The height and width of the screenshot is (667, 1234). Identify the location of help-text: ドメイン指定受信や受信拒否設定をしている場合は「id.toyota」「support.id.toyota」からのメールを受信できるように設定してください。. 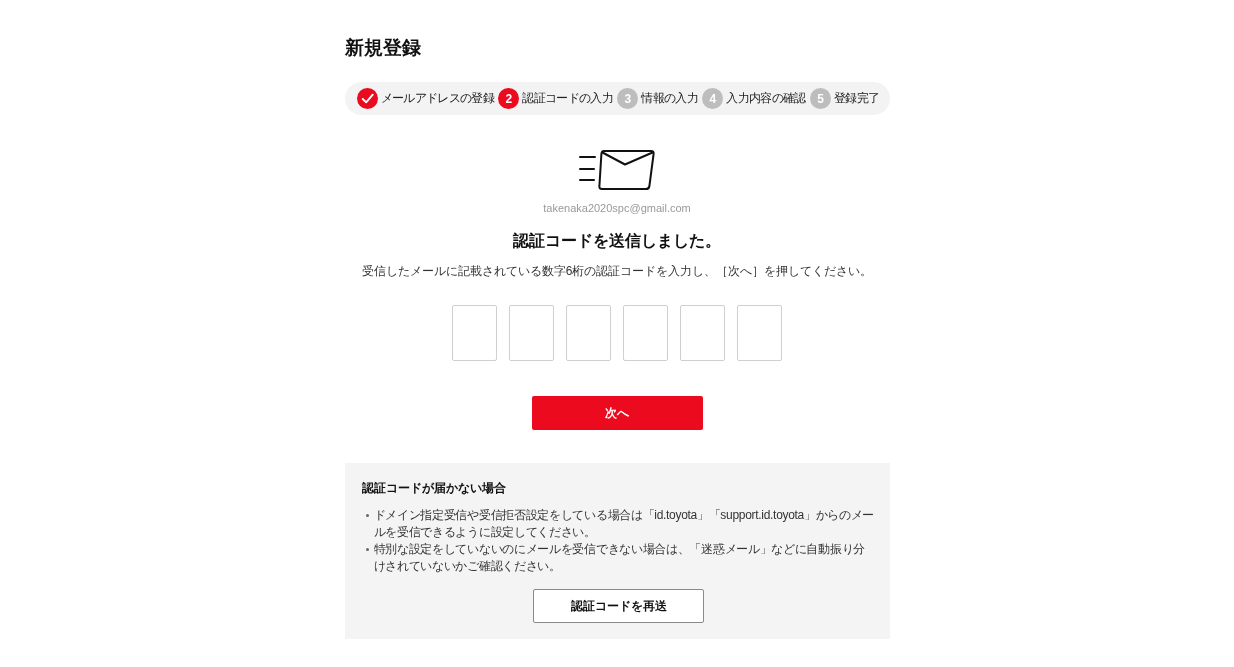
(624, 524).